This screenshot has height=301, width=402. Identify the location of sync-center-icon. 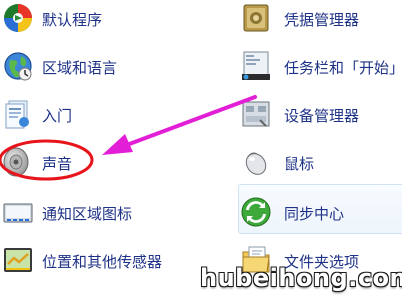
(256, 212).